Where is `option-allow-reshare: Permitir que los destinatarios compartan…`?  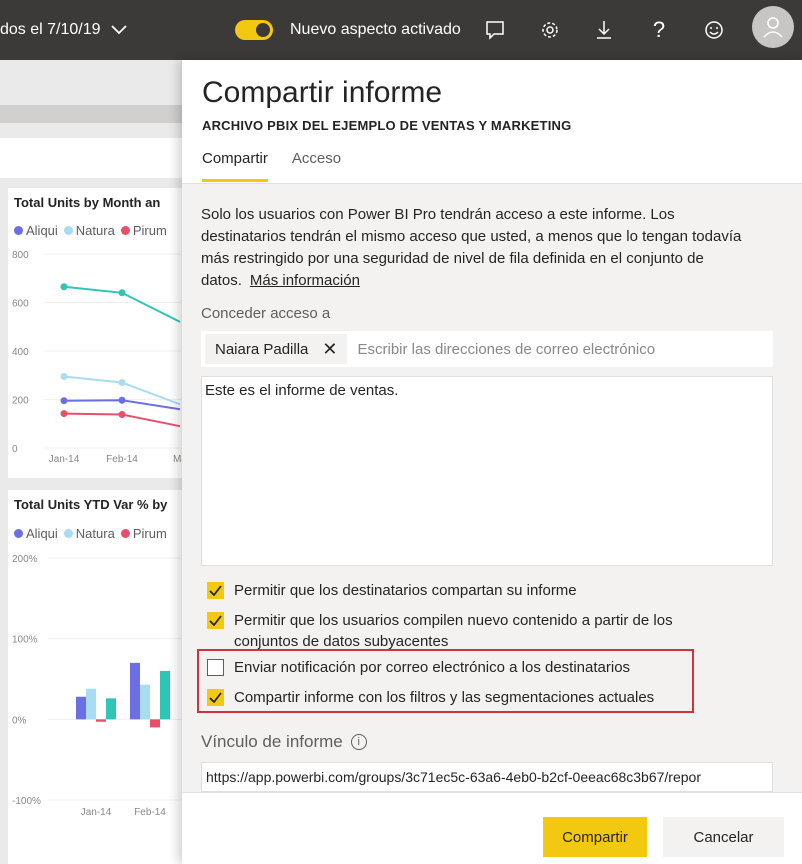 option-allow-reshare: Permitir que los destinatarios compartan… is located at coordinates (487, 590).